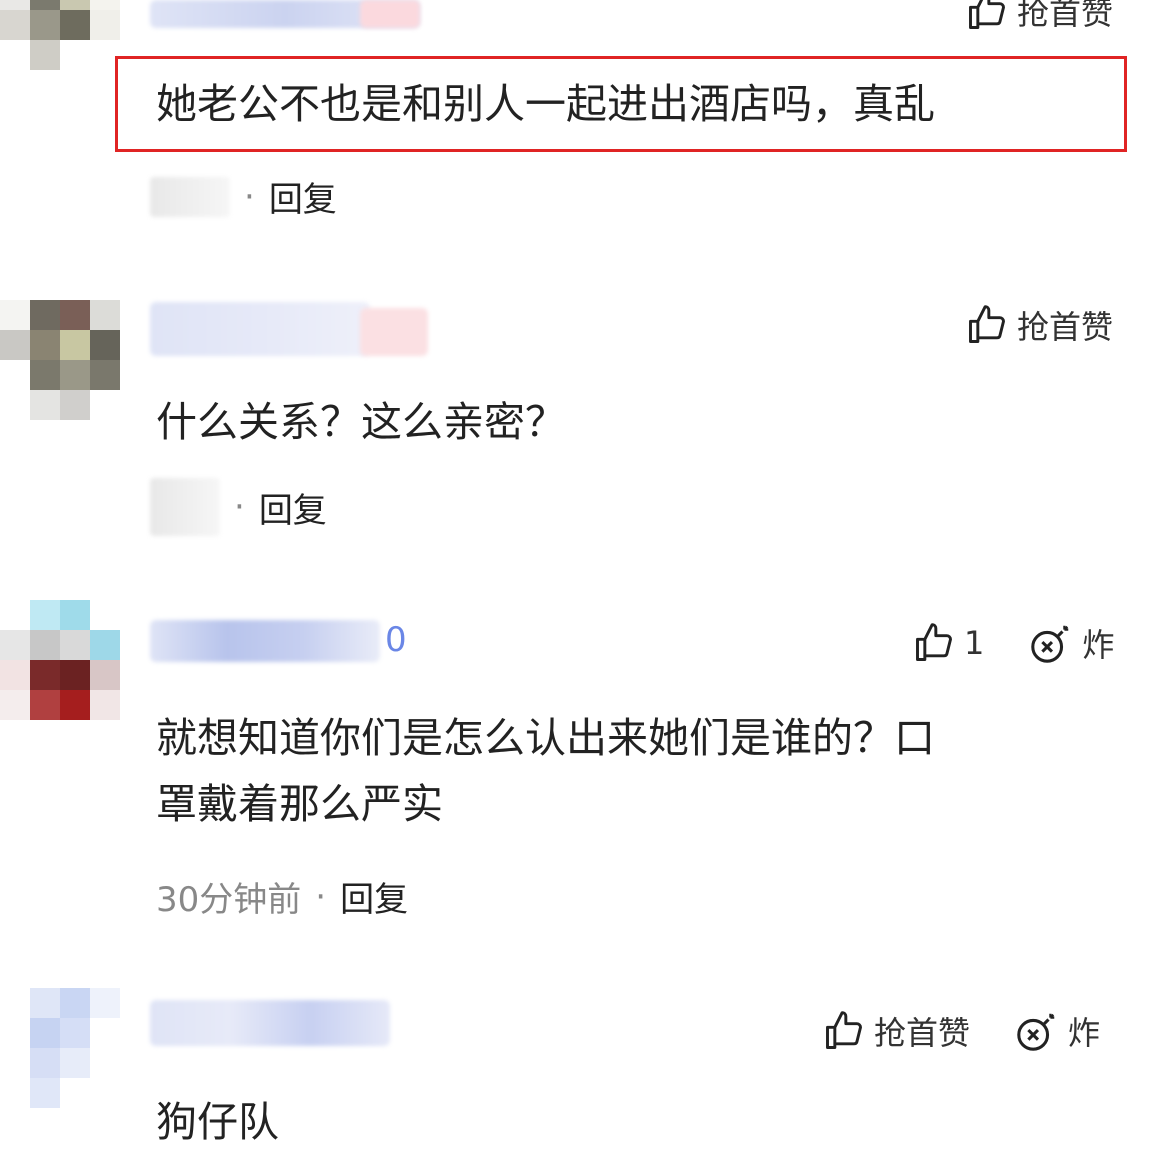  What do you see at coordinates (545, 738) in the screenshot?
I see `comment-text-line1: 就想知道你们是怎么认出来她们是谁的？口` at bounding box center [545, 738].